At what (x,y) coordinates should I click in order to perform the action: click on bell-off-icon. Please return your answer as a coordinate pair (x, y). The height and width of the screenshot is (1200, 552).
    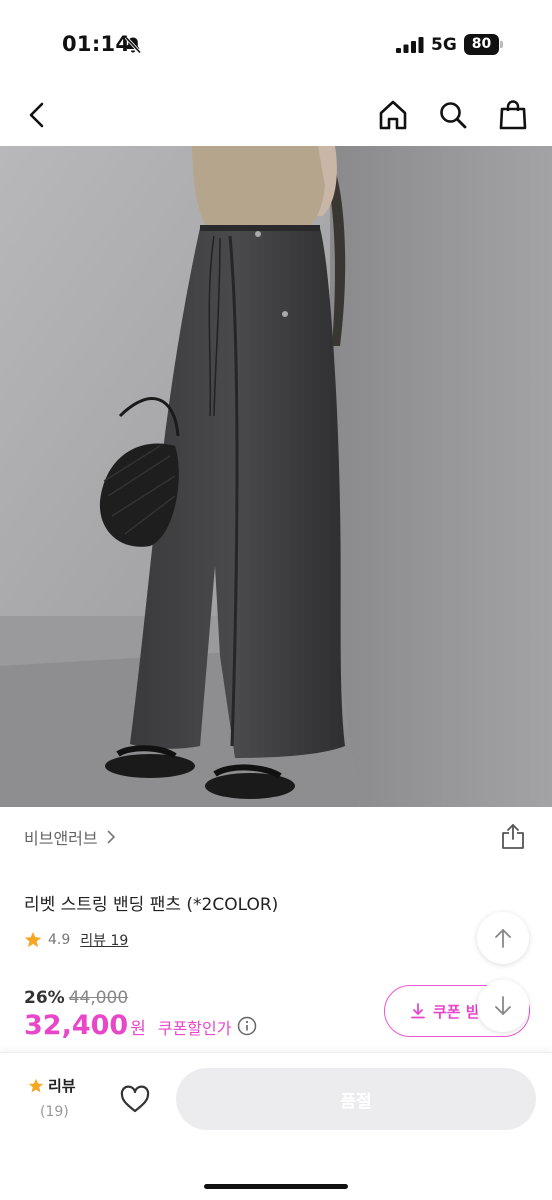
    Looking at the image, I should click on (133, 45).